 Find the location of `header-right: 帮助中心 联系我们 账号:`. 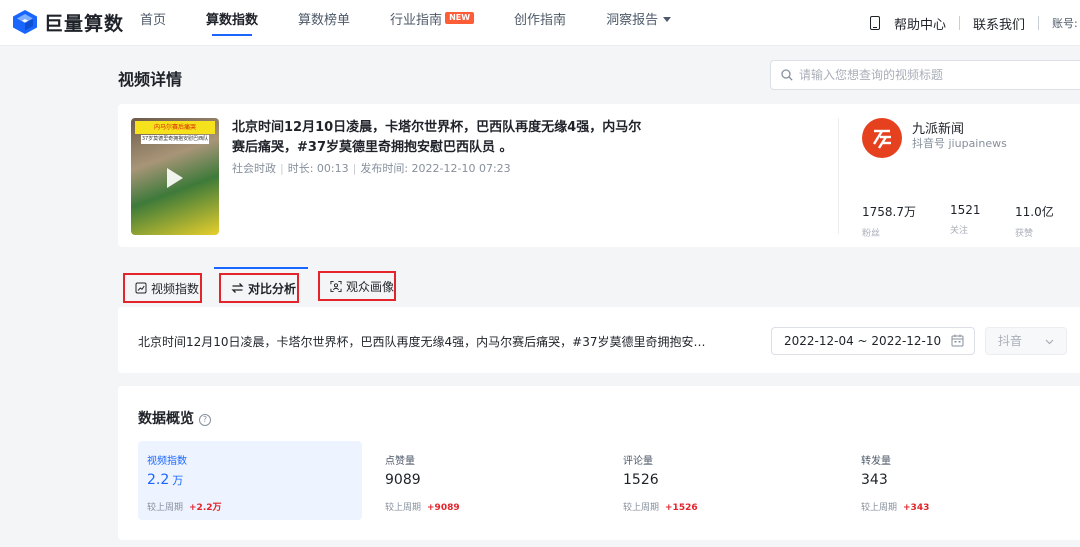

header-right: 帮助中心 联系我们 账号: is located at coordinates (974, 23).